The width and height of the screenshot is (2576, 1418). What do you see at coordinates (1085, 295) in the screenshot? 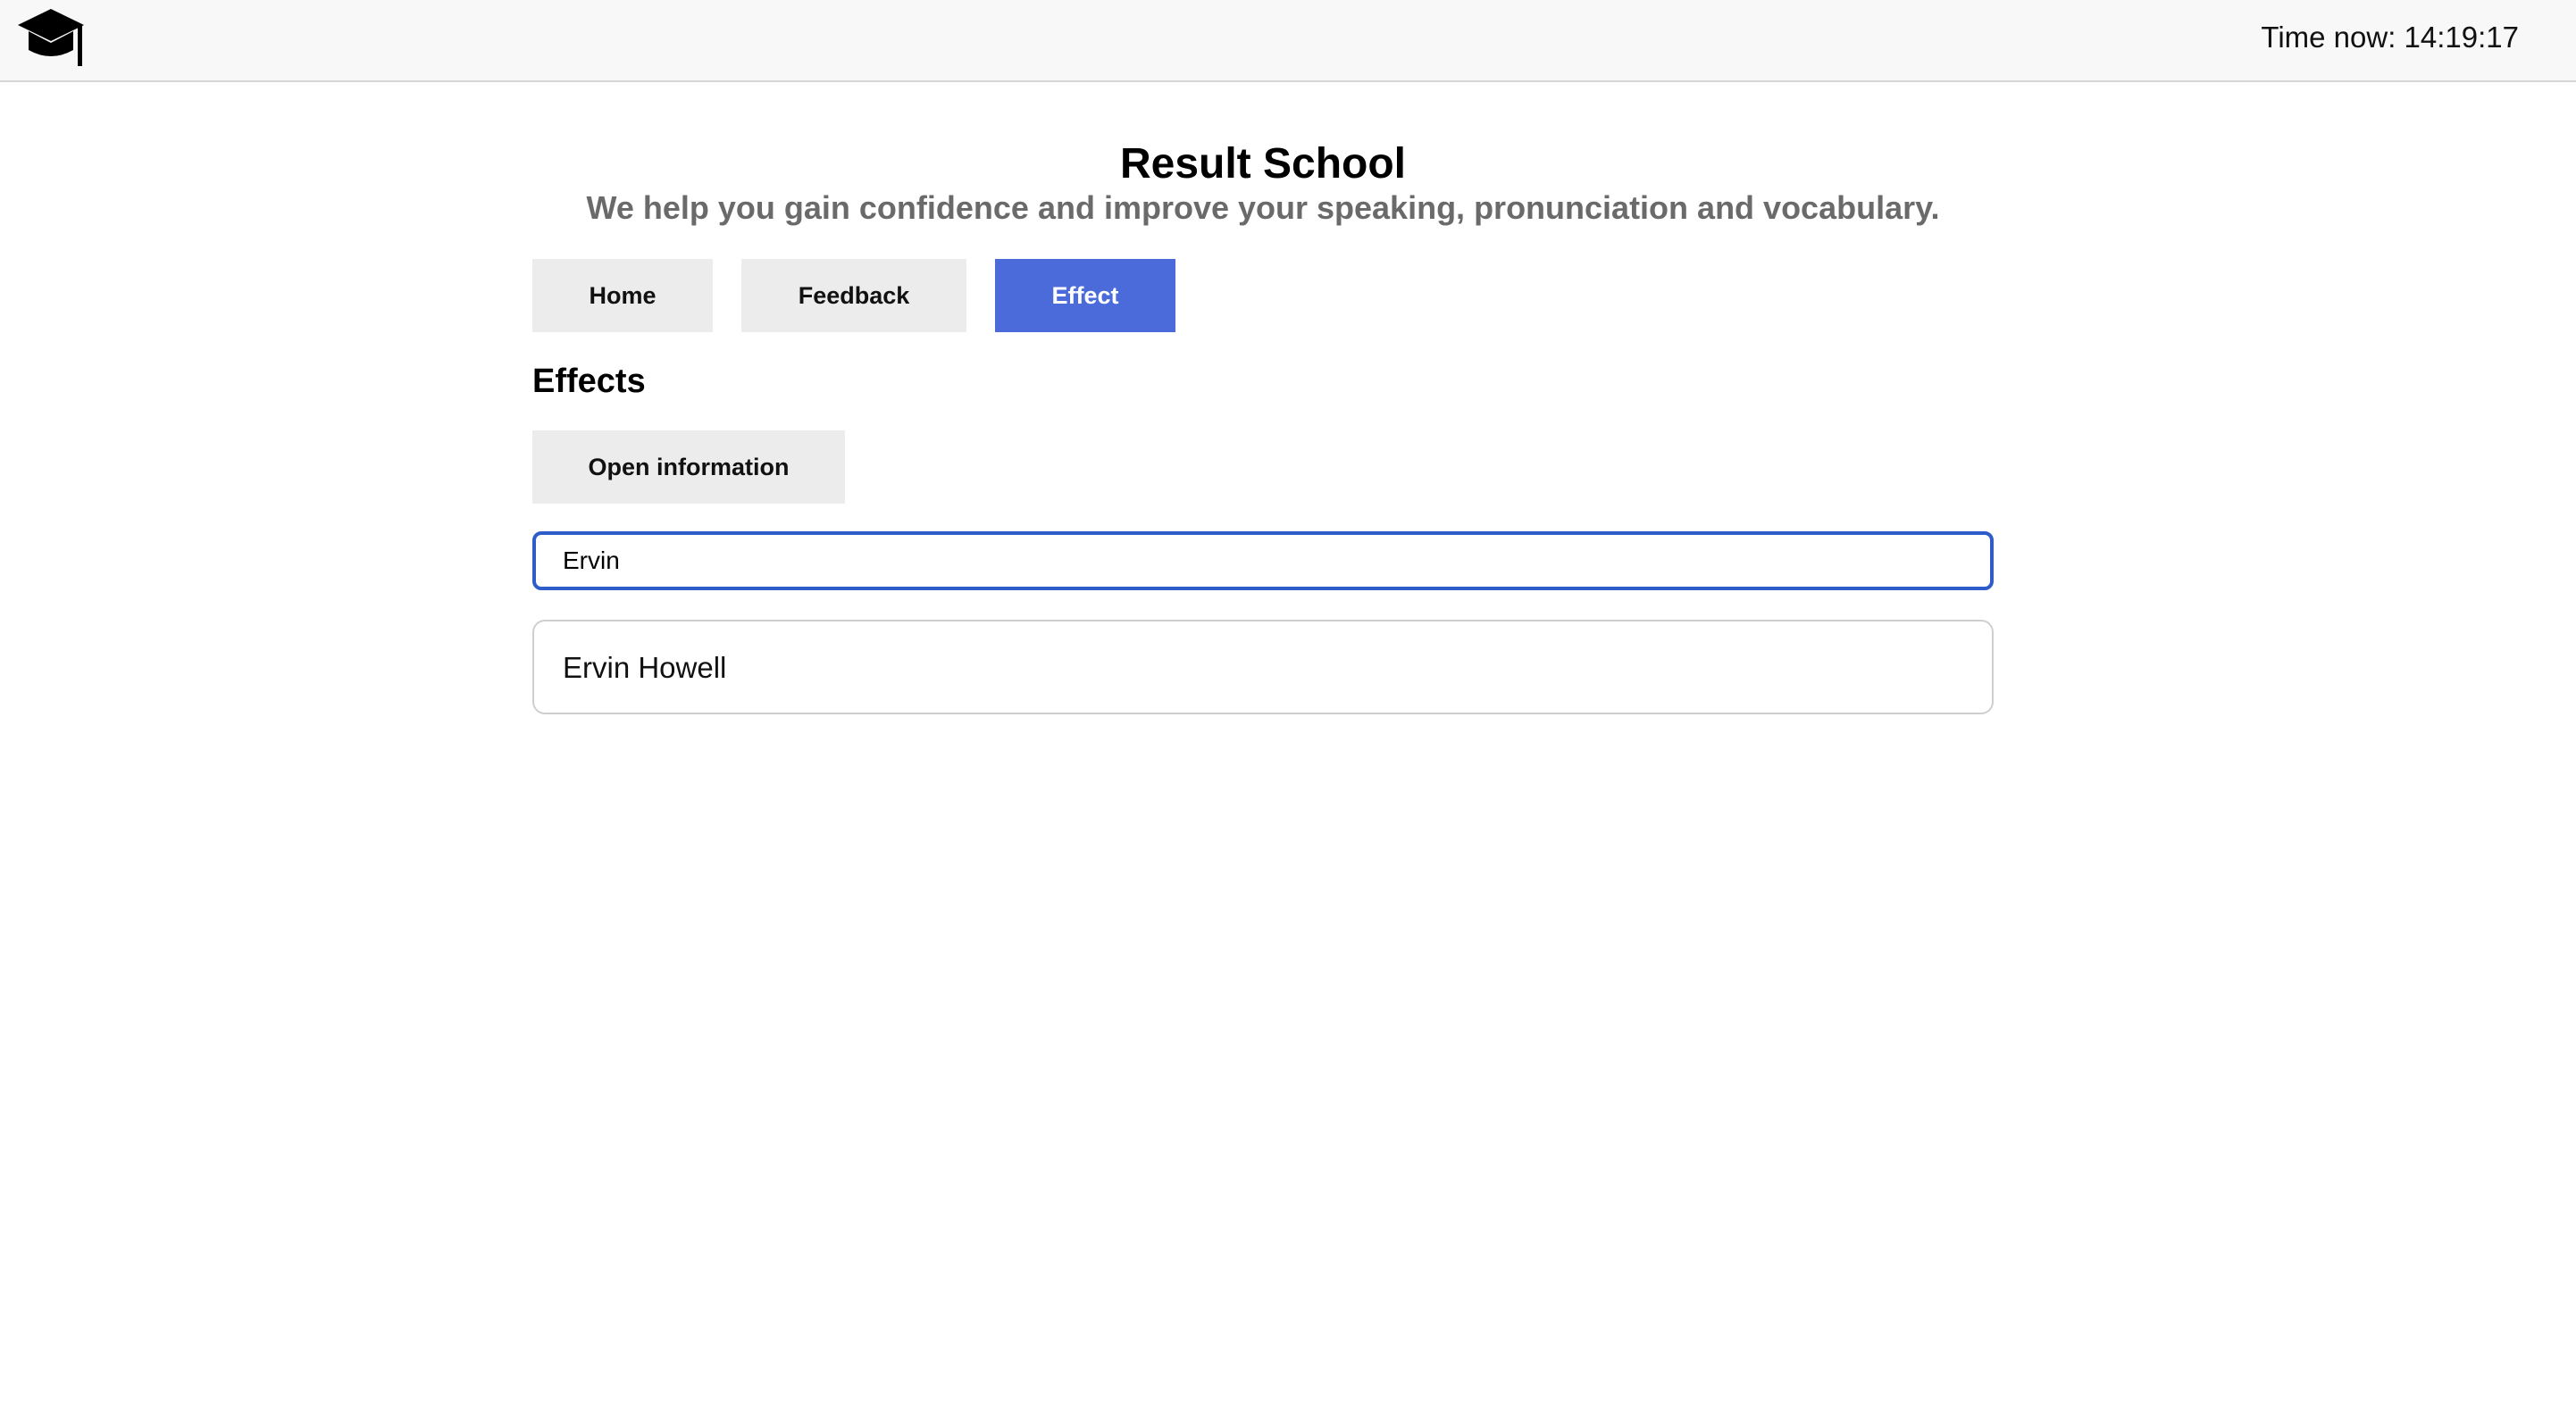
I see `nav-effect-button: Effect` at bounding box center [1085, 295].